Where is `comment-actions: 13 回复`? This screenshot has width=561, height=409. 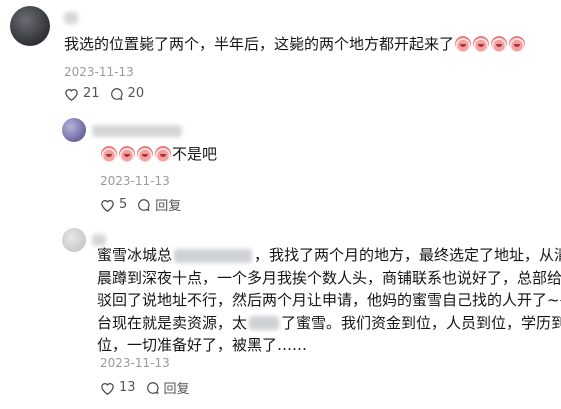 comment-actions: 13 回复 is located at coordinates (150, 387).